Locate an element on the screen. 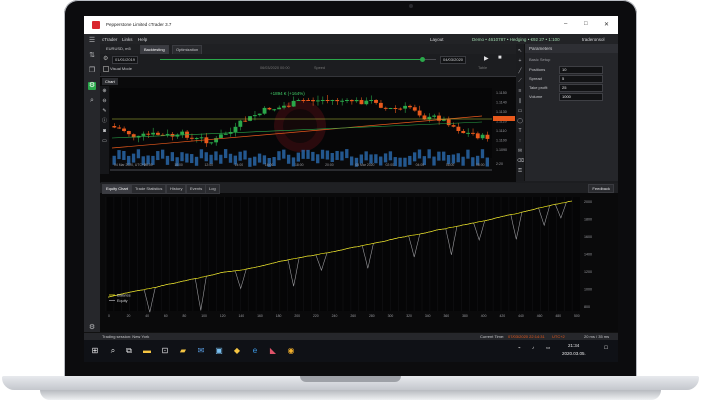 The height and width of the screenshot is (405, 701). search-icon: ⌕ is located at coordinates (113, 351).